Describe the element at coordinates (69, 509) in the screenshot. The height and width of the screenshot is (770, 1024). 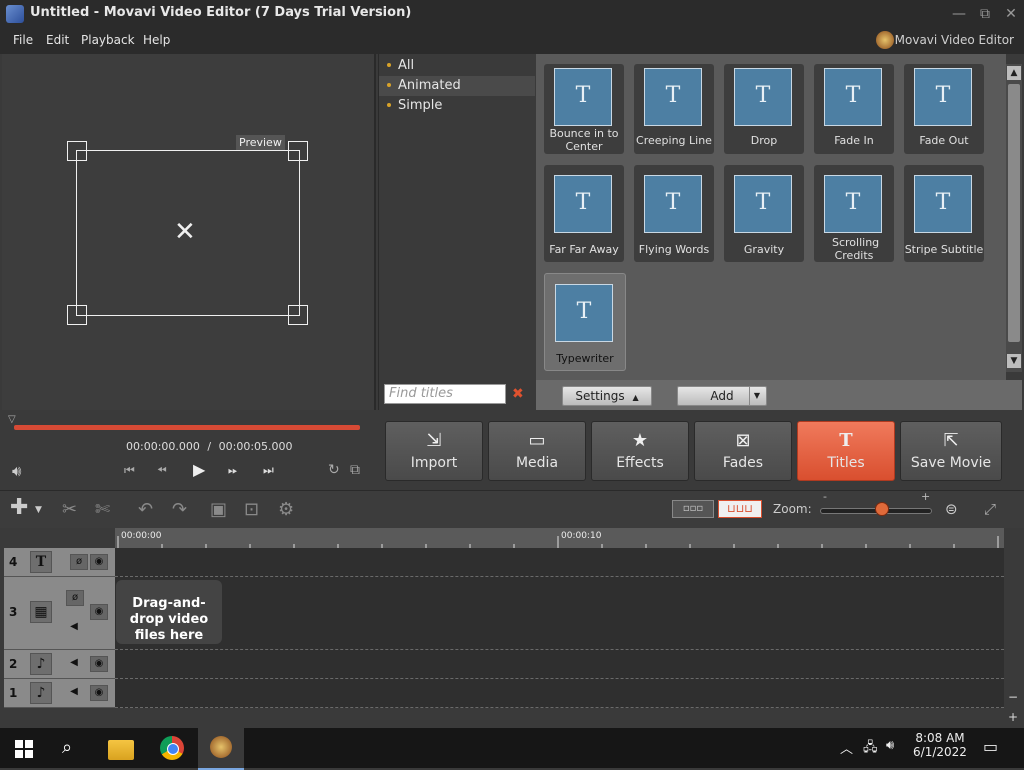
I see `split-icon: ✂` at that location.